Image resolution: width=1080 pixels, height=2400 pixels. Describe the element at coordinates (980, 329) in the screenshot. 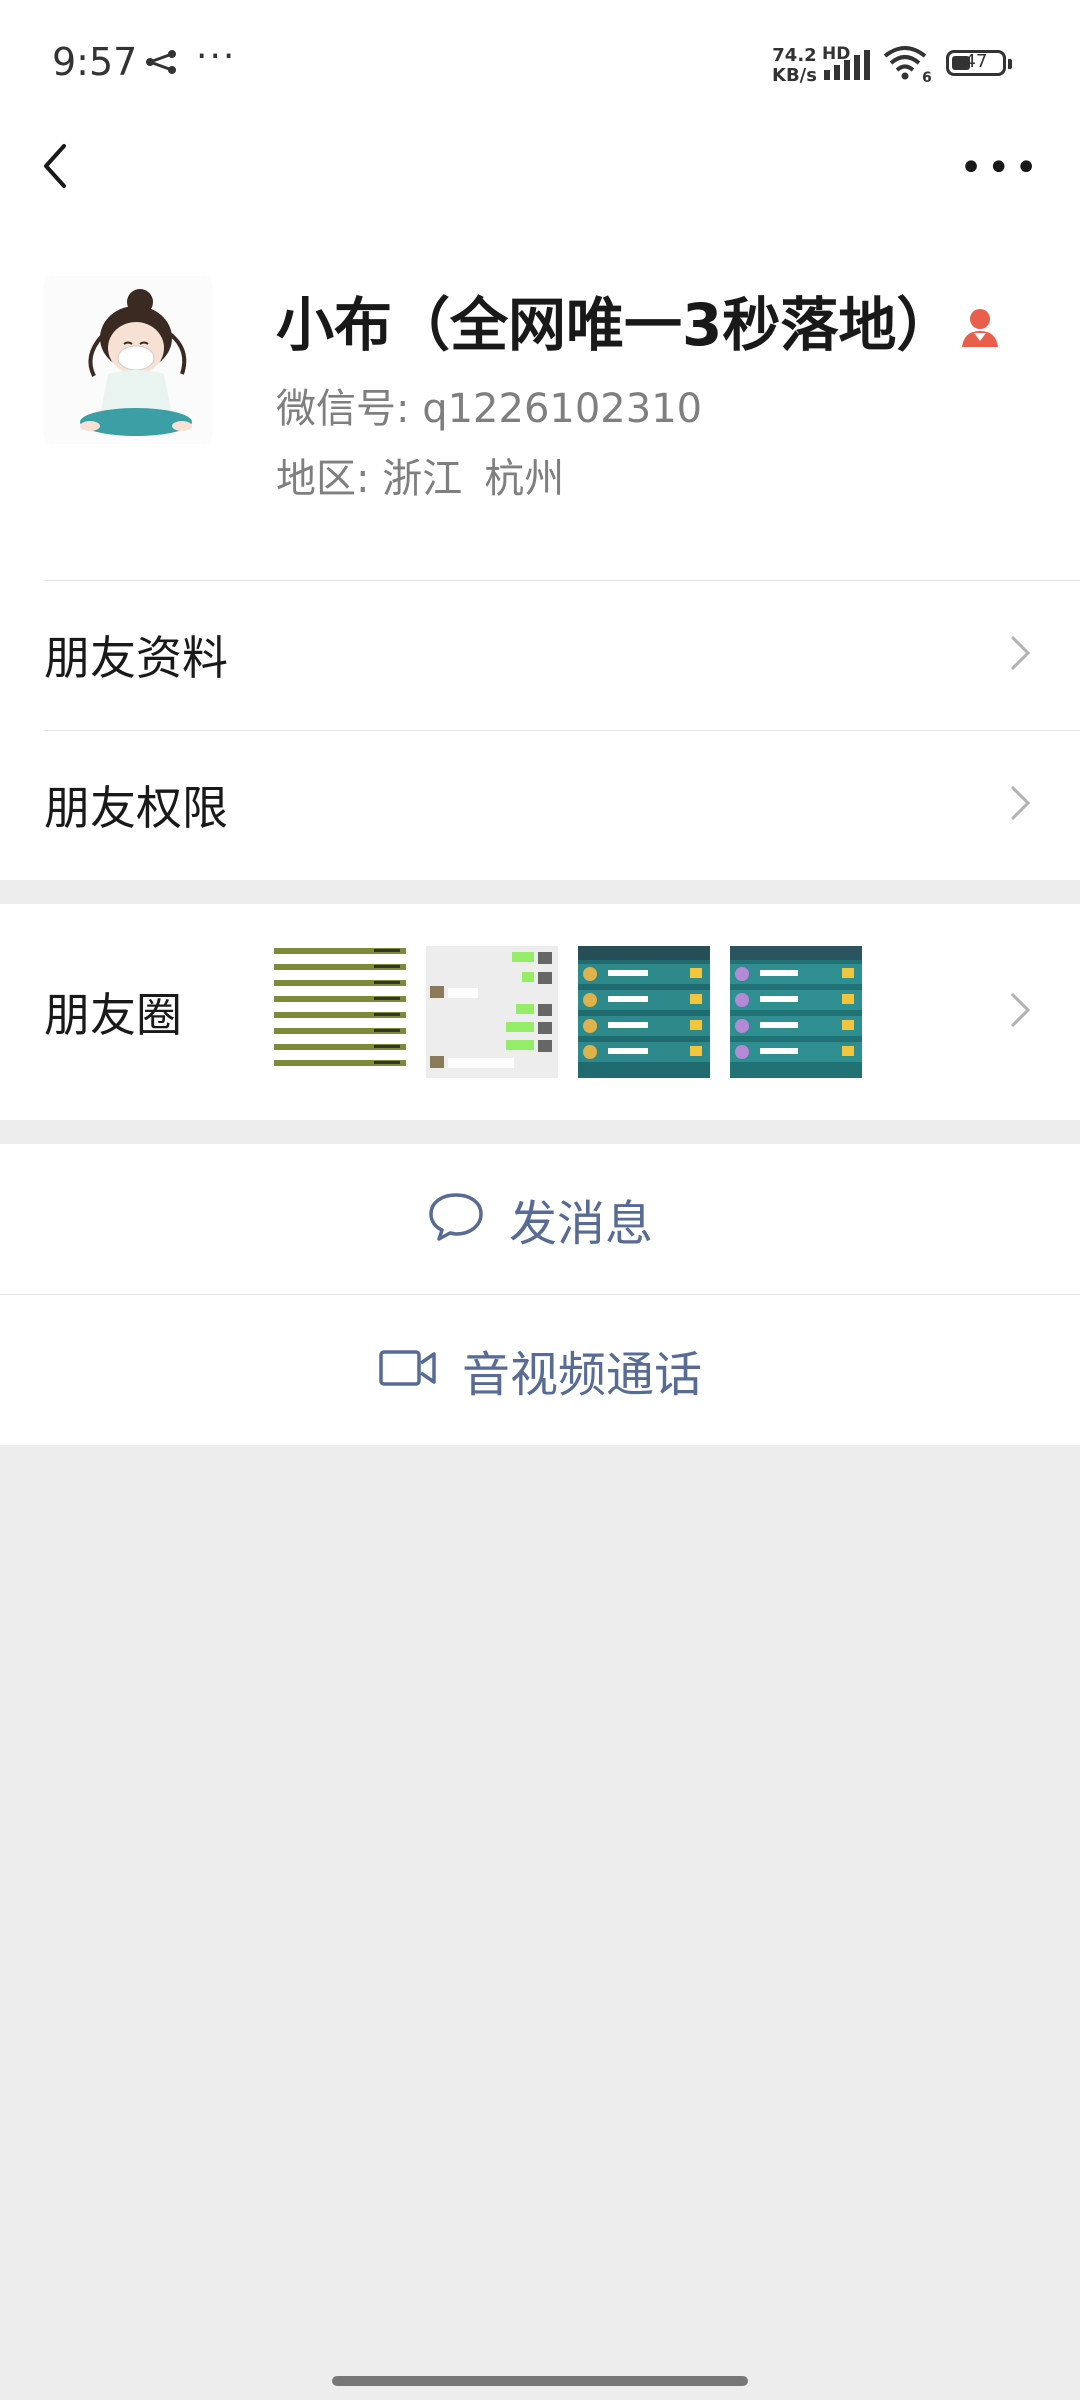

I see `female-user-icon` at that location.